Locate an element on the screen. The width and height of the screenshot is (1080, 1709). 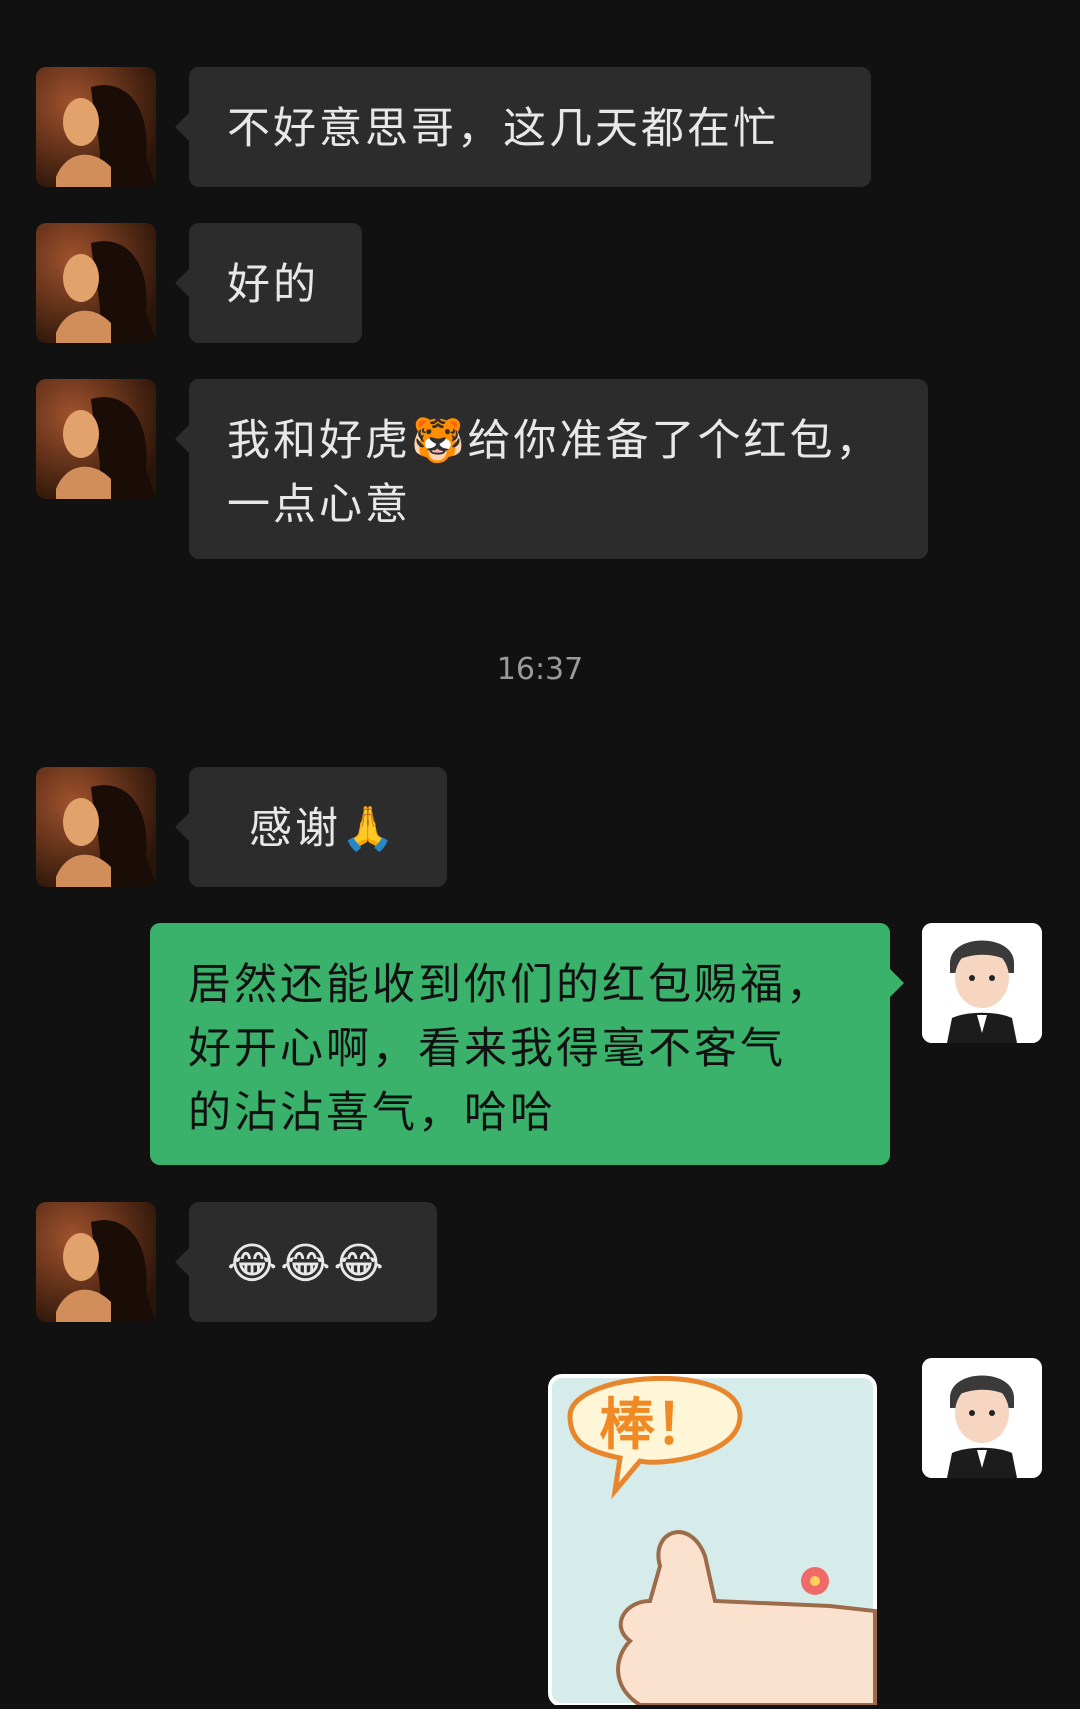
message-bubble-1: 不好意思哥，这几天都在忙 is located at coordinates (523, 127).